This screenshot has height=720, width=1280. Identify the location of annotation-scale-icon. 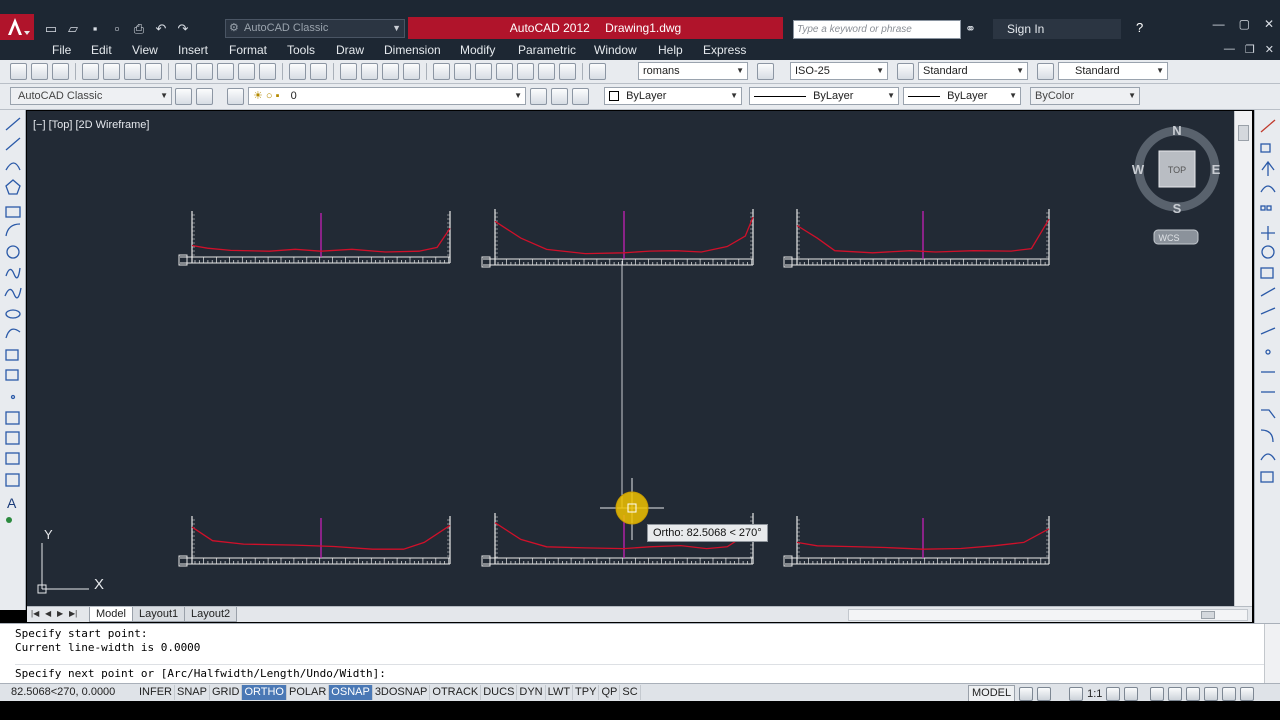
(1076, 693).